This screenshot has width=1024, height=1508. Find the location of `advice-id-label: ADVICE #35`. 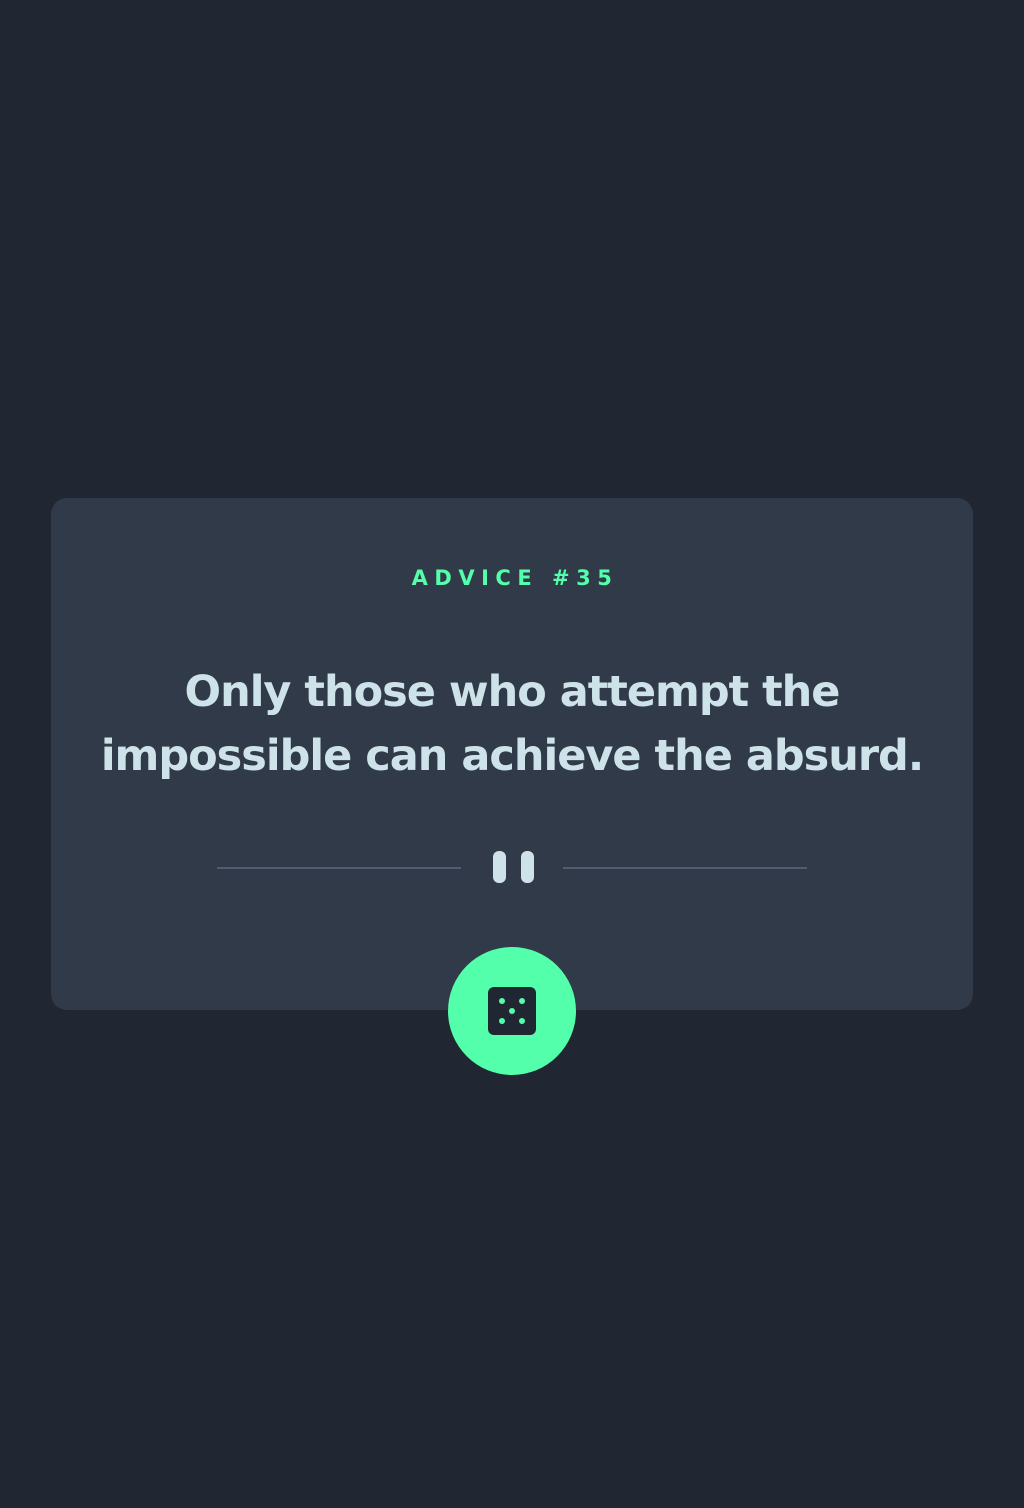

advice-id-label: ADVICE #35 is located at coordinates (515, 578).